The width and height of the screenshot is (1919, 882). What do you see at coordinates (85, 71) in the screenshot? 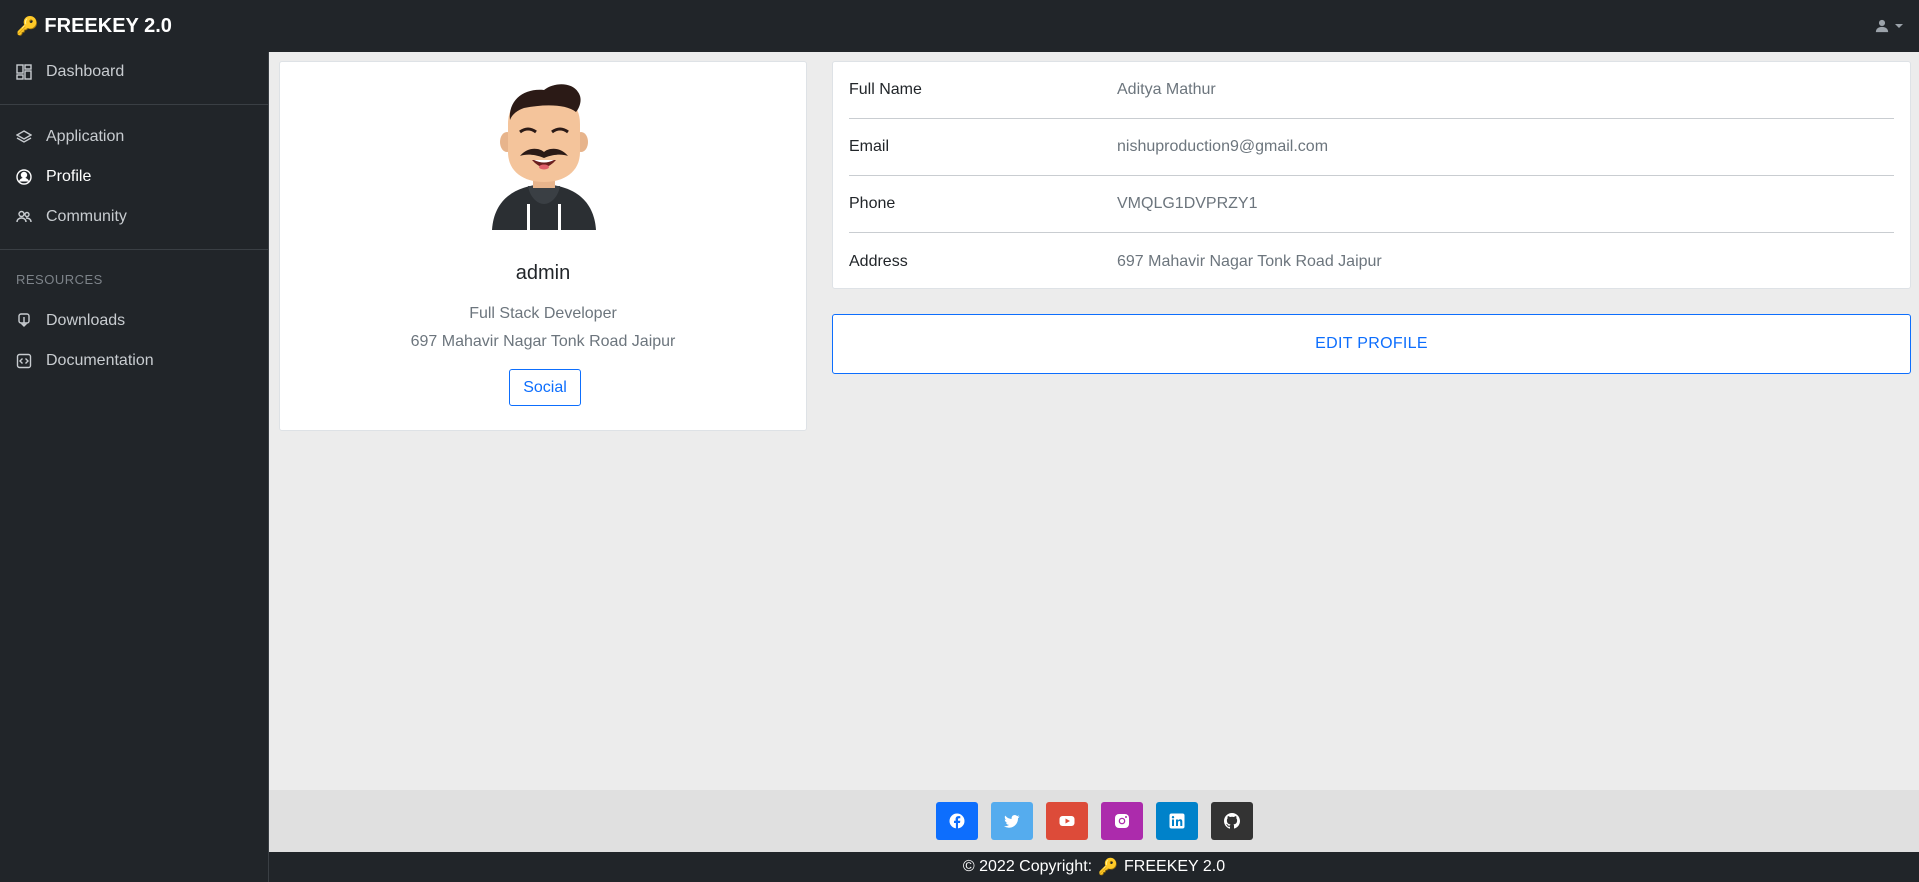
I see `sidebar-item-label: Dashboard` at bounding box center [85, 71].